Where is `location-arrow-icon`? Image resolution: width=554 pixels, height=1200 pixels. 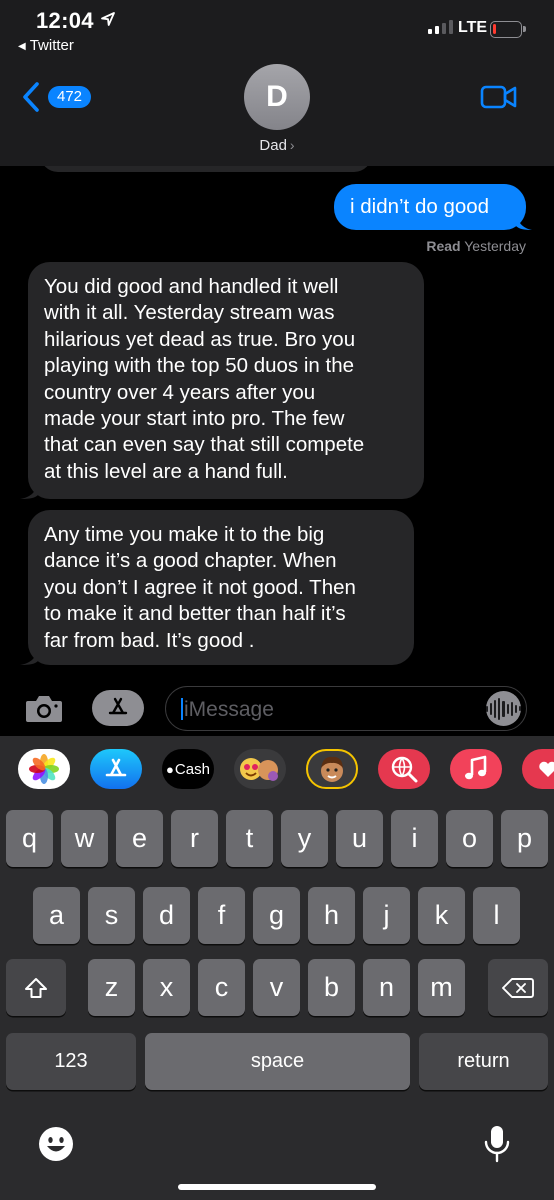
location-arrow-icon is located at coordinates (108, 19).